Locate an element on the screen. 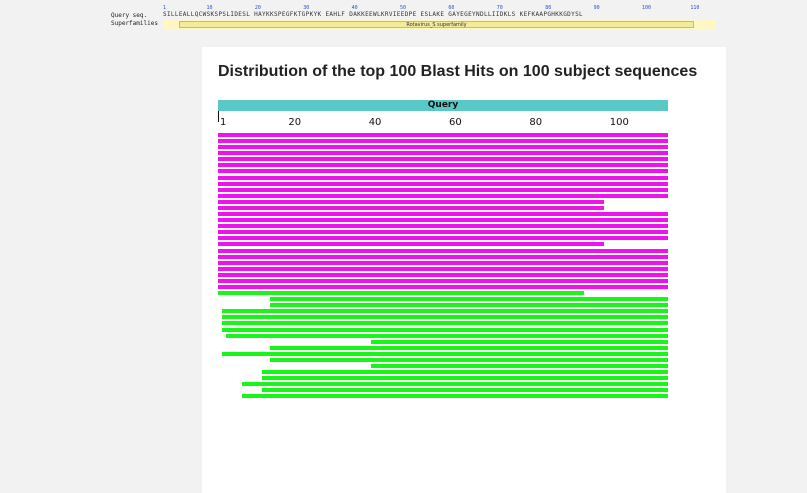 Image resolution: width=807 pixels, height=493 pixels. axis-start-line is located at coordinates (218, 116).